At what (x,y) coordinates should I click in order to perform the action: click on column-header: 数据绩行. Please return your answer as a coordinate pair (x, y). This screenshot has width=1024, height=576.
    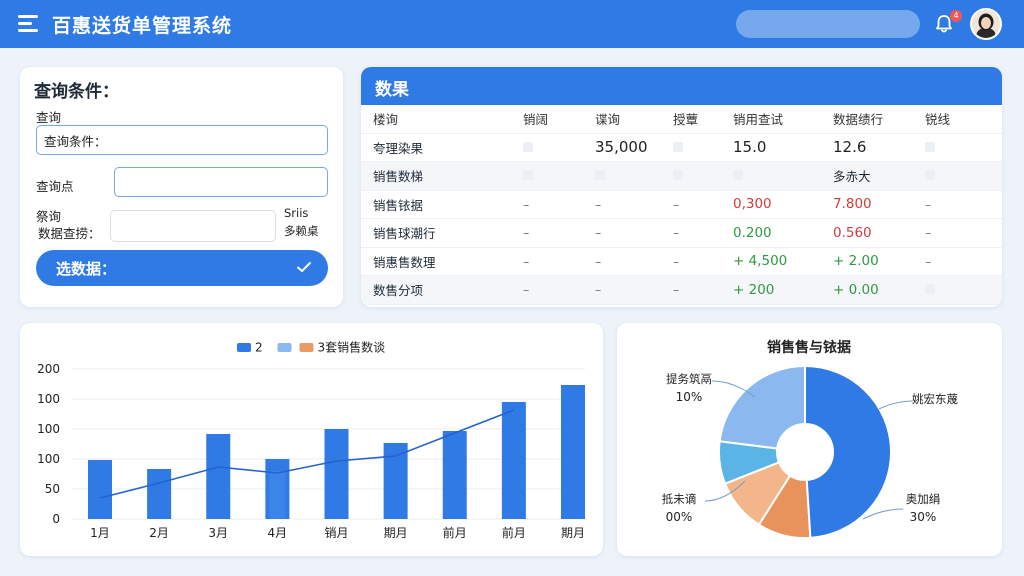
    Looking at the image, I should click on (867, 119).